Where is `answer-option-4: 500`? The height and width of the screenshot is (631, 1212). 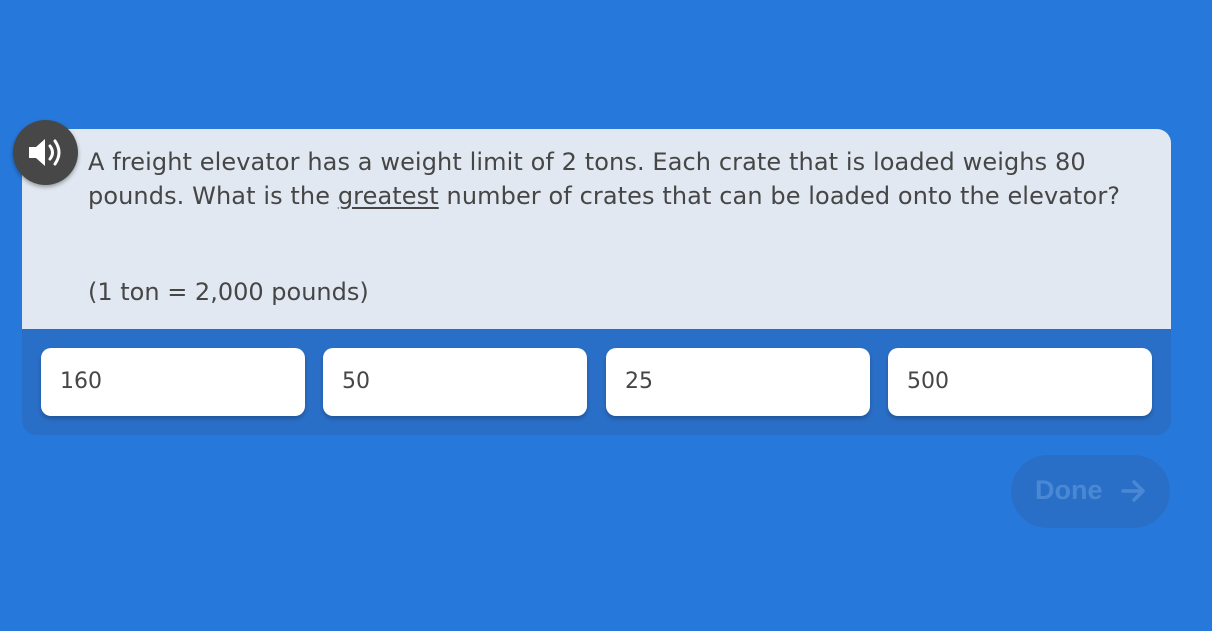
answer-option-4: 500 is located at coordinates (1020, 382).